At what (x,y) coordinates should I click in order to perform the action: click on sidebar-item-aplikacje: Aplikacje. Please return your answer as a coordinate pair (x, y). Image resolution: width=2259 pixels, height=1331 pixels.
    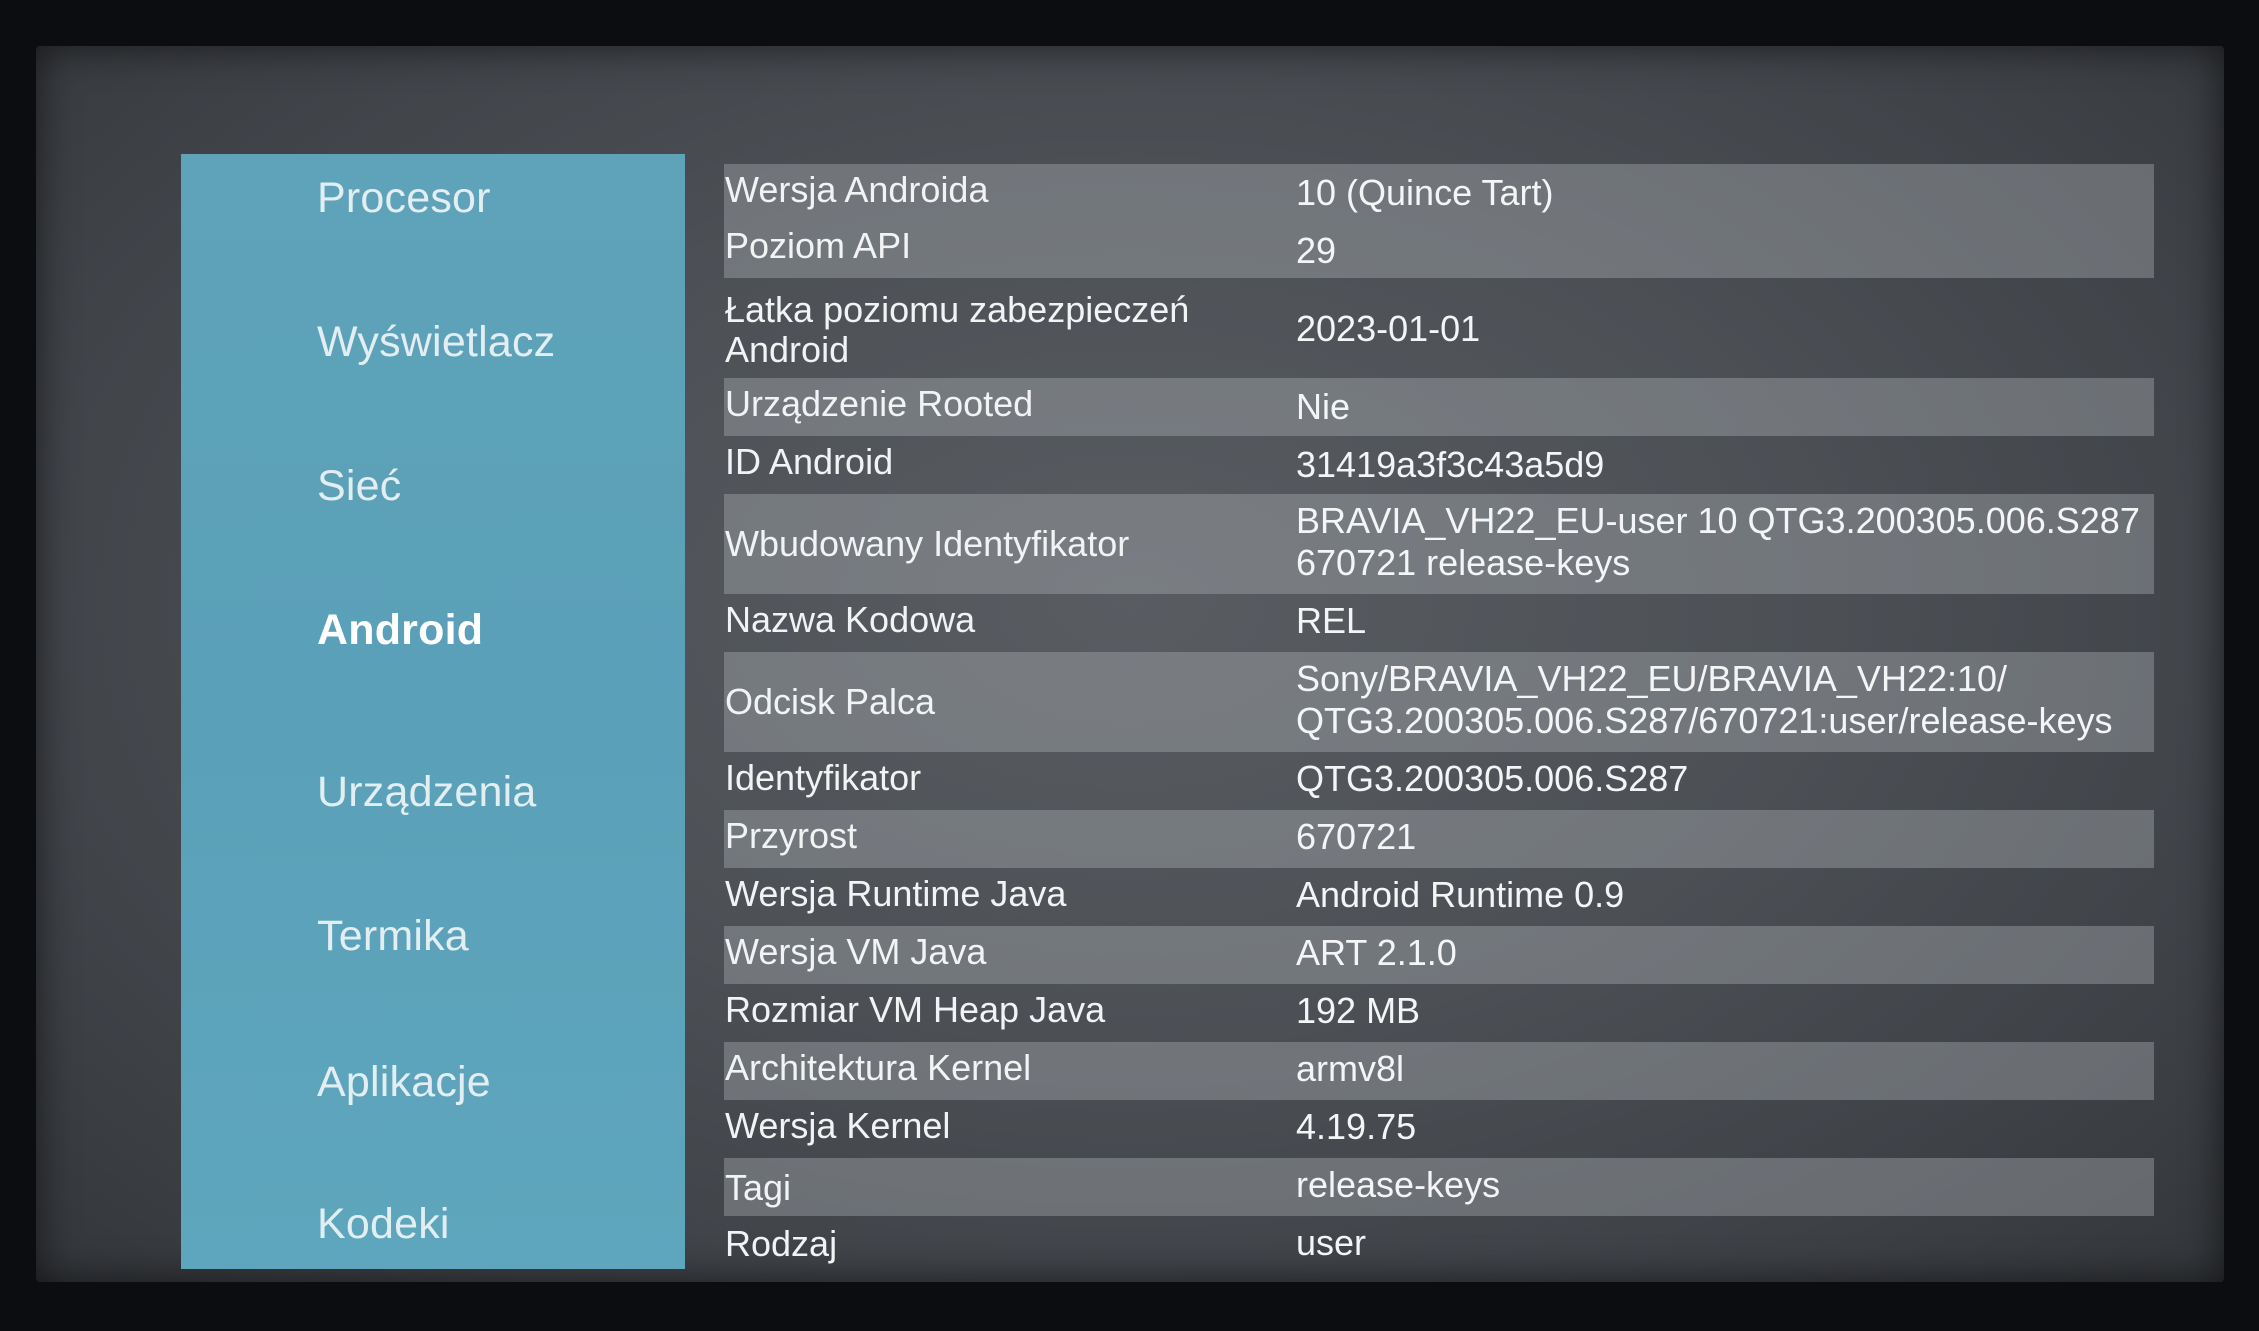
    Looking at the image, I should click on (404, 1082).